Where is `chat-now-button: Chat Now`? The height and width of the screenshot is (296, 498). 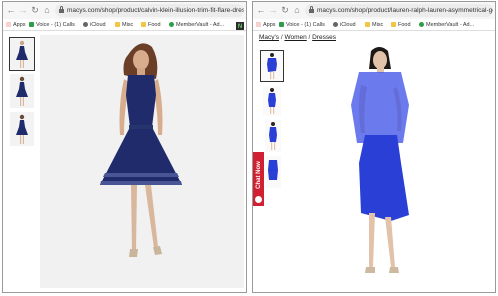 chat-now-button: Chat Now is located at coordinates (258, 179).